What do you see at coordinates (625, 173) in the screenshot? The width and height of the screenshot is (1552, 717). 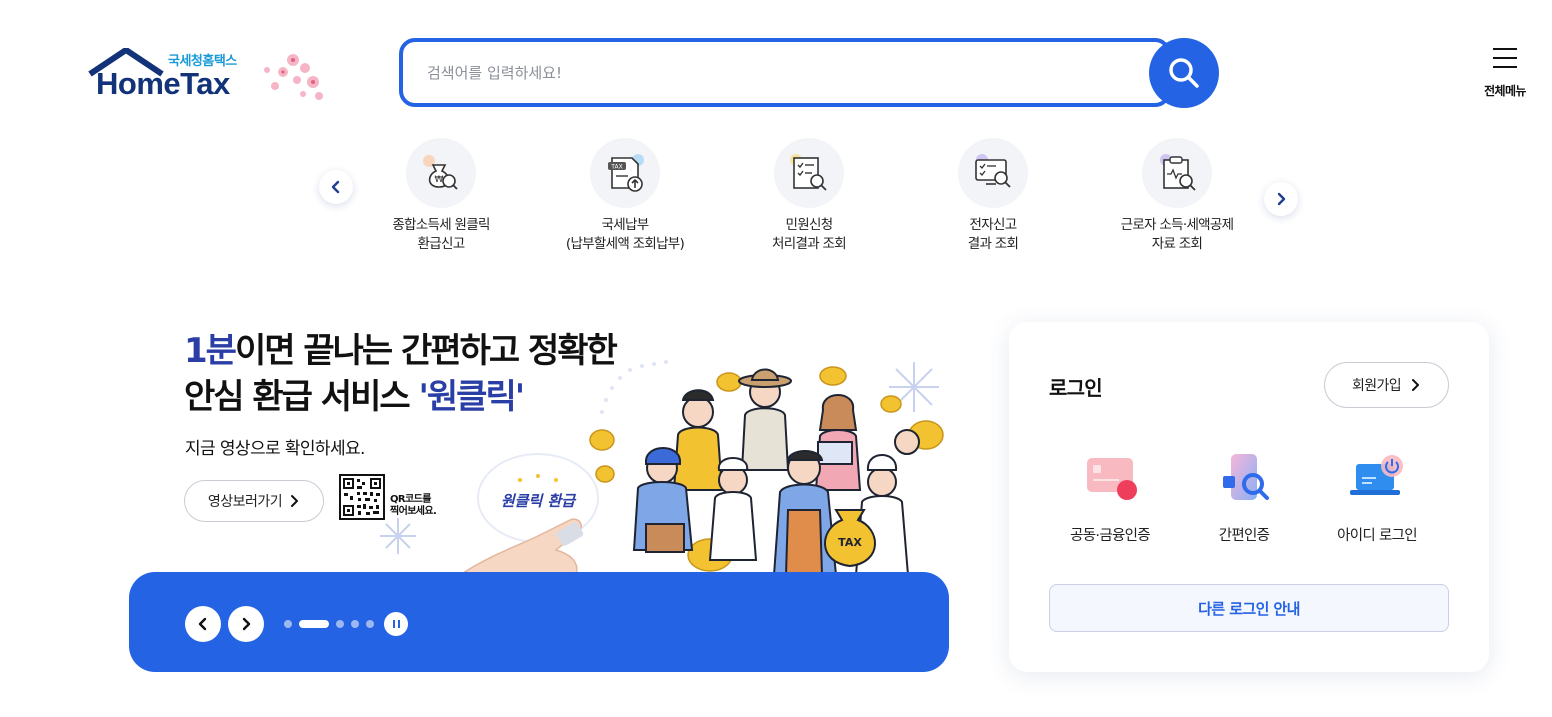 I see `tax-document-upload-icon: TAX` at bounding box center [625, 173].